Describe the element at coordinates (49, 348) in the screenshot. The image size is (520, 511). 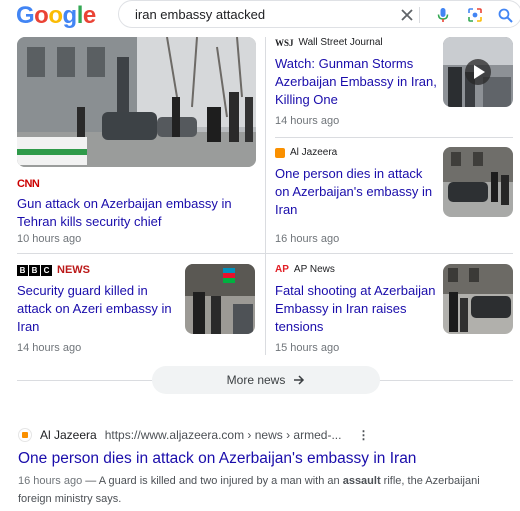
I see `story-time-bbc: 14 hours ago` at that location.